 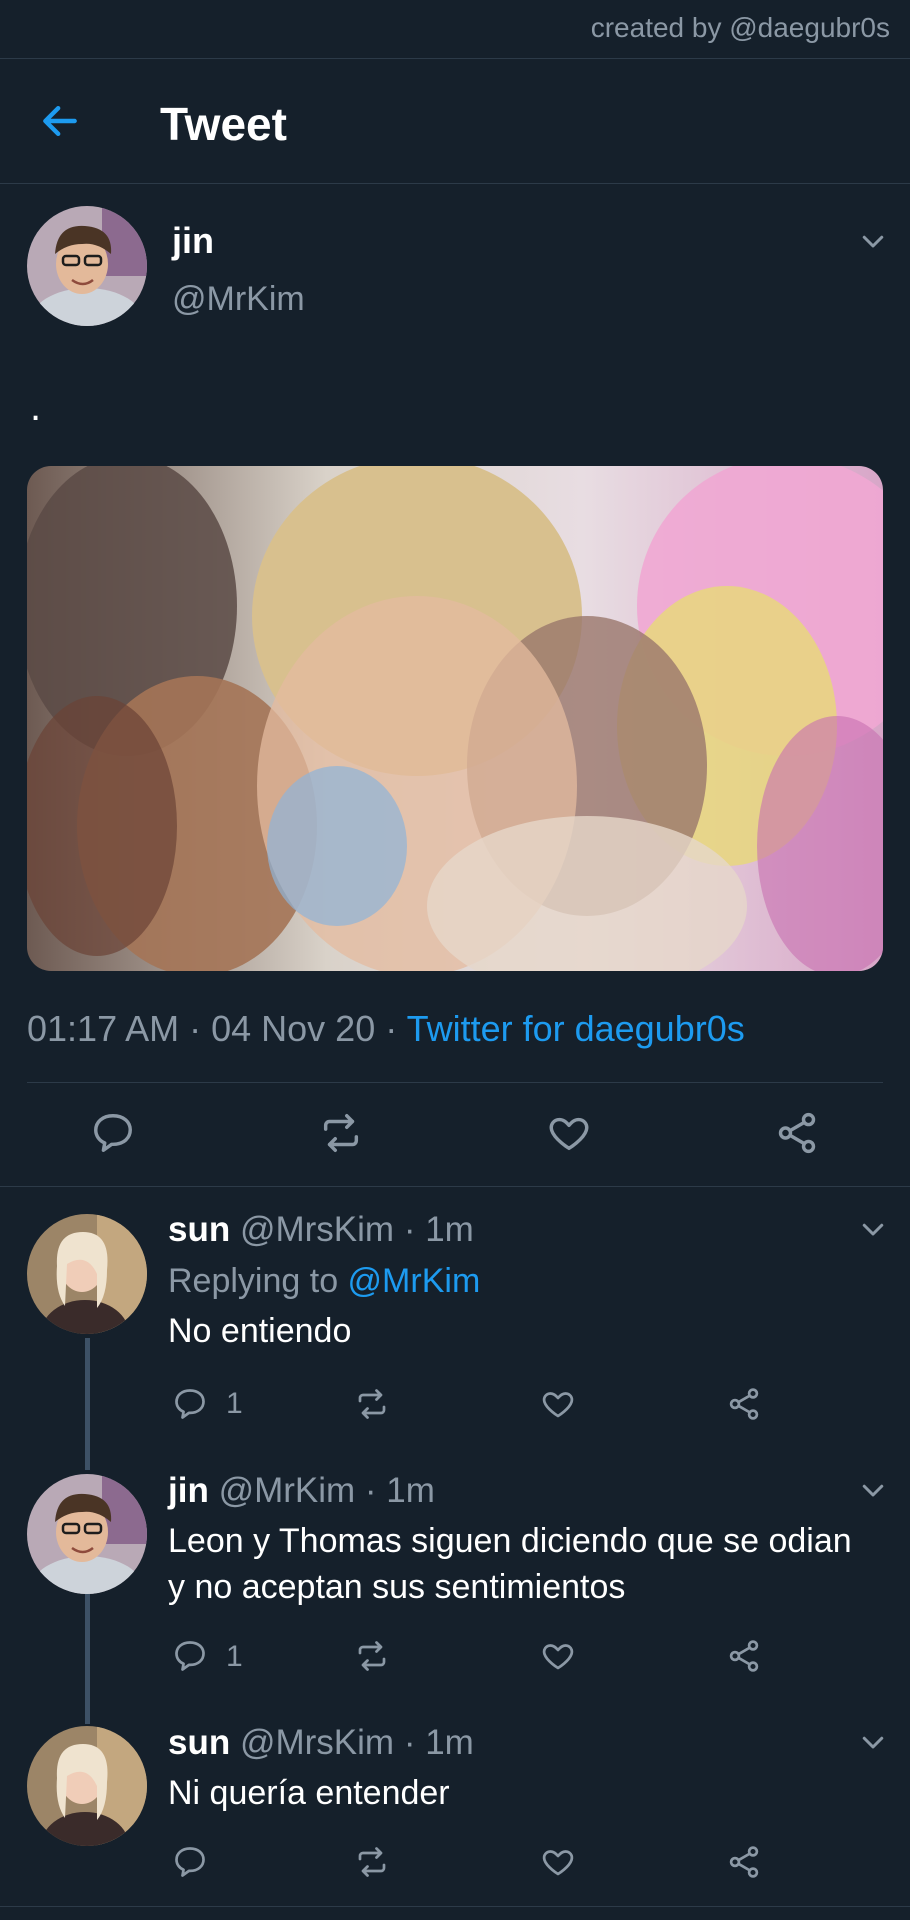 I want to click on reply-text: No entiendo, so click(x=260, y=1331).